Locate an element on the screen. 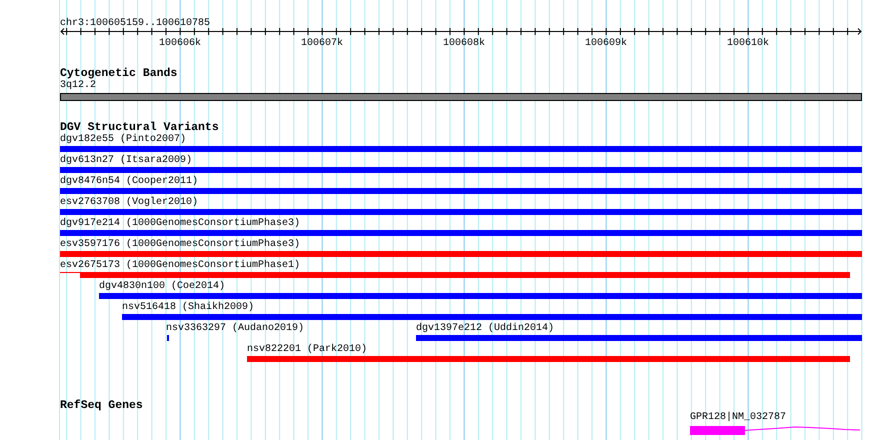  band-label: 3q12.2 is located at coordinates (78, 86).